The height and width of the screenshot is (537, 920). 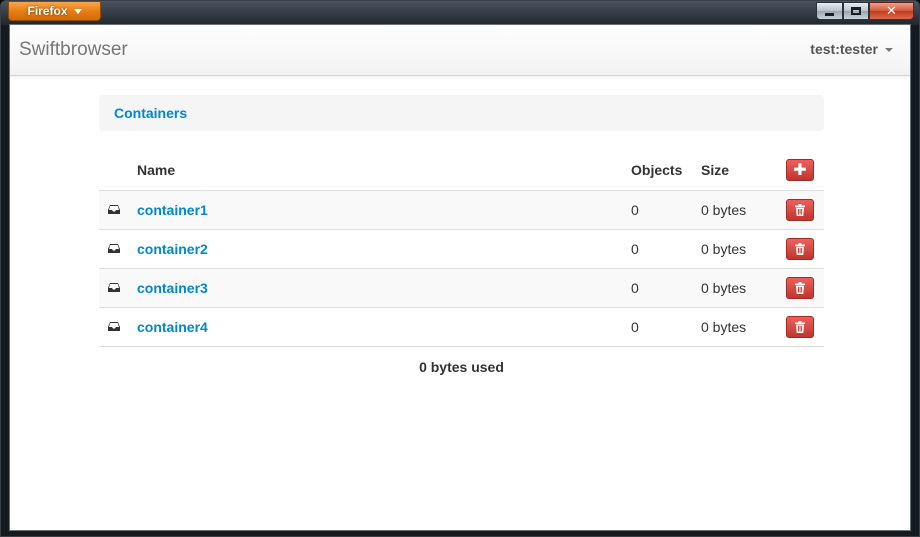 I want to click on row-name-cell: container2, so click(x=384, y=248).